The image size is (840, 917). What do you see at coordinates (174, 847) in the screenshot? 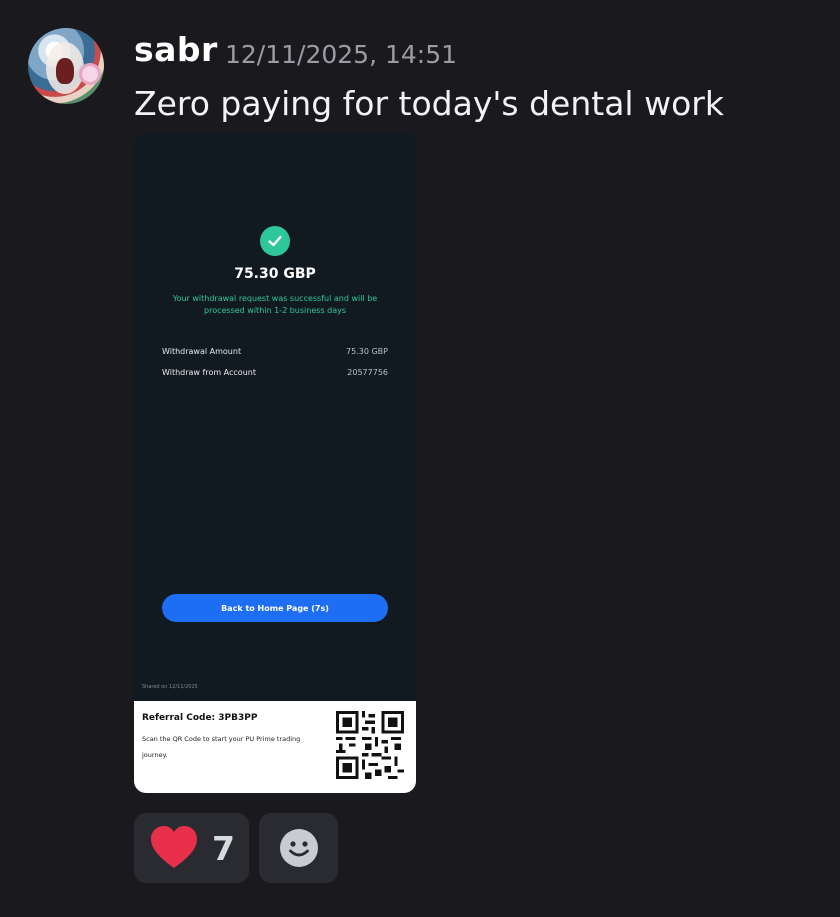
I see `heart-icon` at bounding box center [174, 847].